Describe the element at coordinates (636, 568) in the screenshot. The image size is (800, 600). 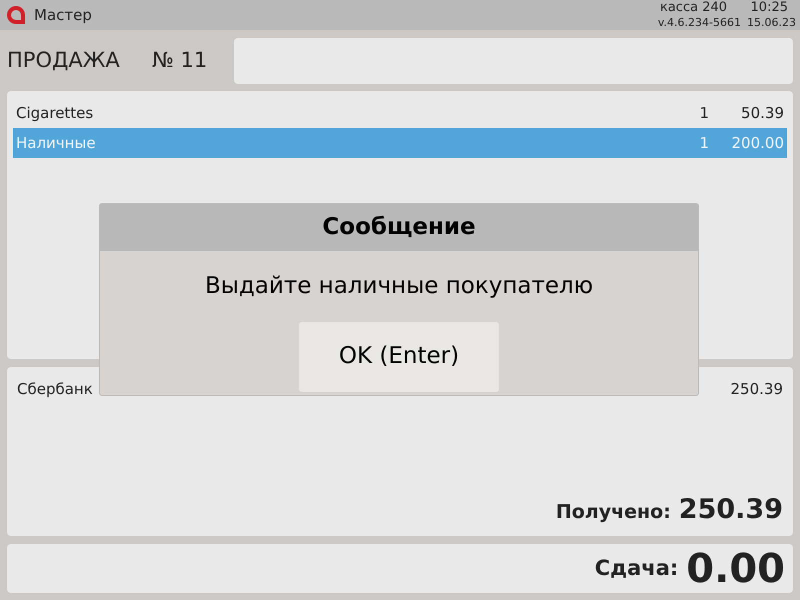
I see `change-label: Сдача:` at that location.